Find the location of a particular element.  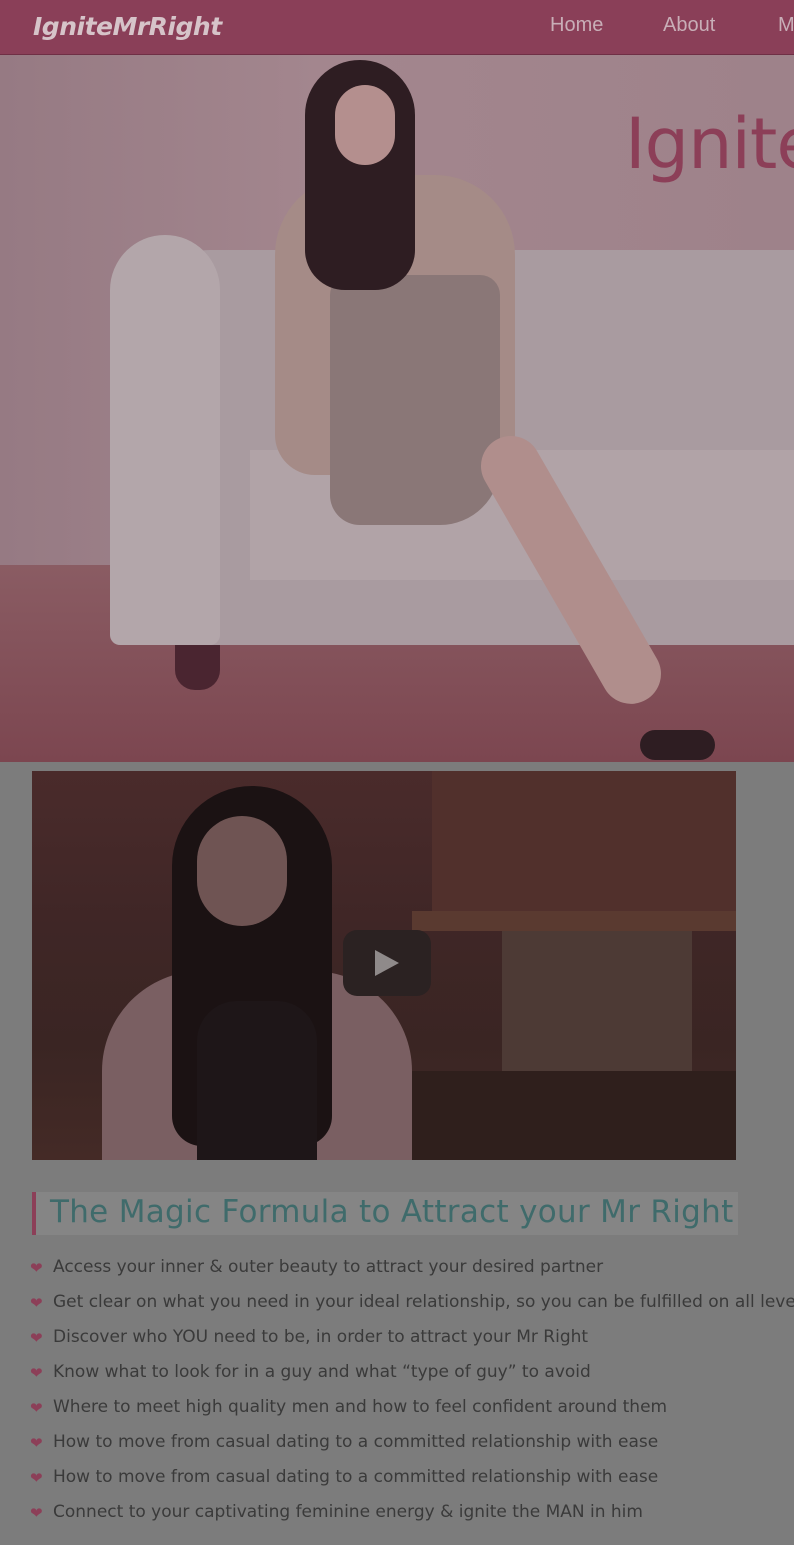

video-background-wall is located at coordinates (584, 846).